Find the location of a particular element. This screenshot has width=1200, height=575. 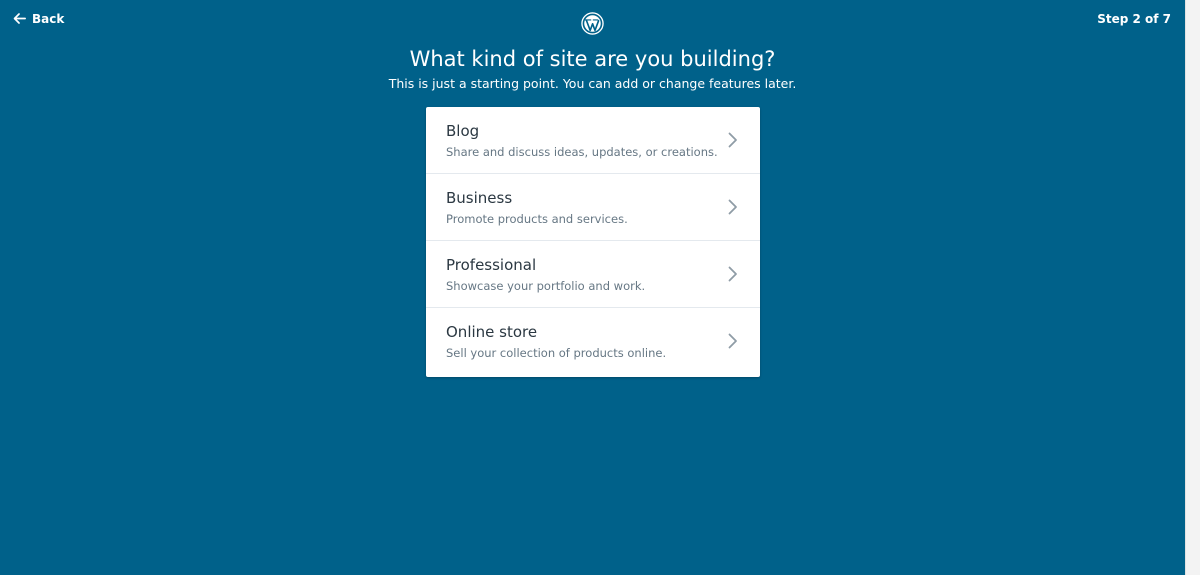

option-title: Blog is located at coordinates (463, 131).